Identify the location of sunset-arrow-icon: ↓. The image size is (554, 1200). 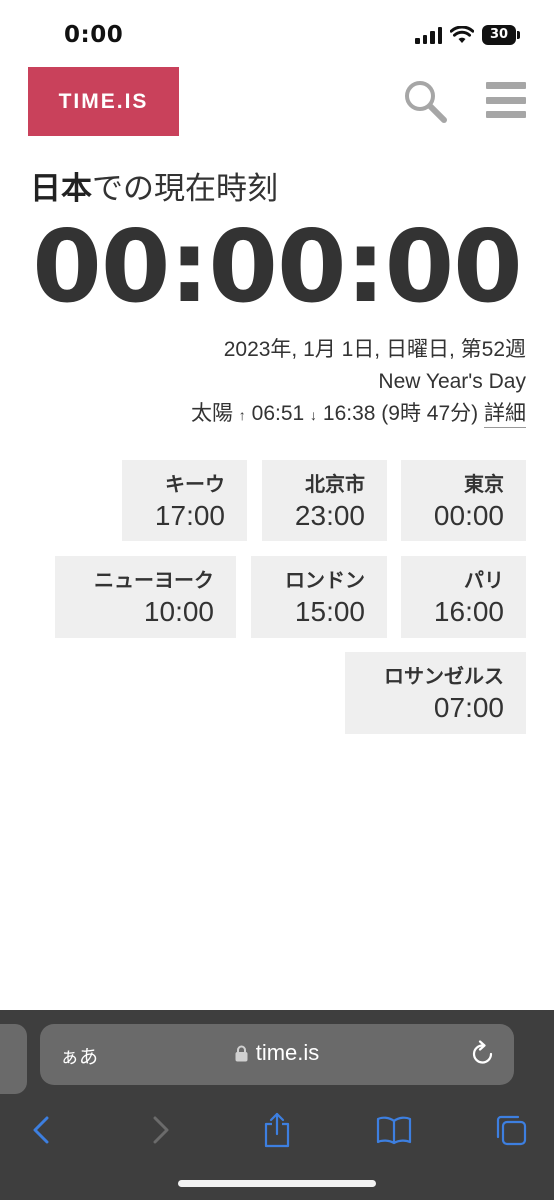
(314, 415).